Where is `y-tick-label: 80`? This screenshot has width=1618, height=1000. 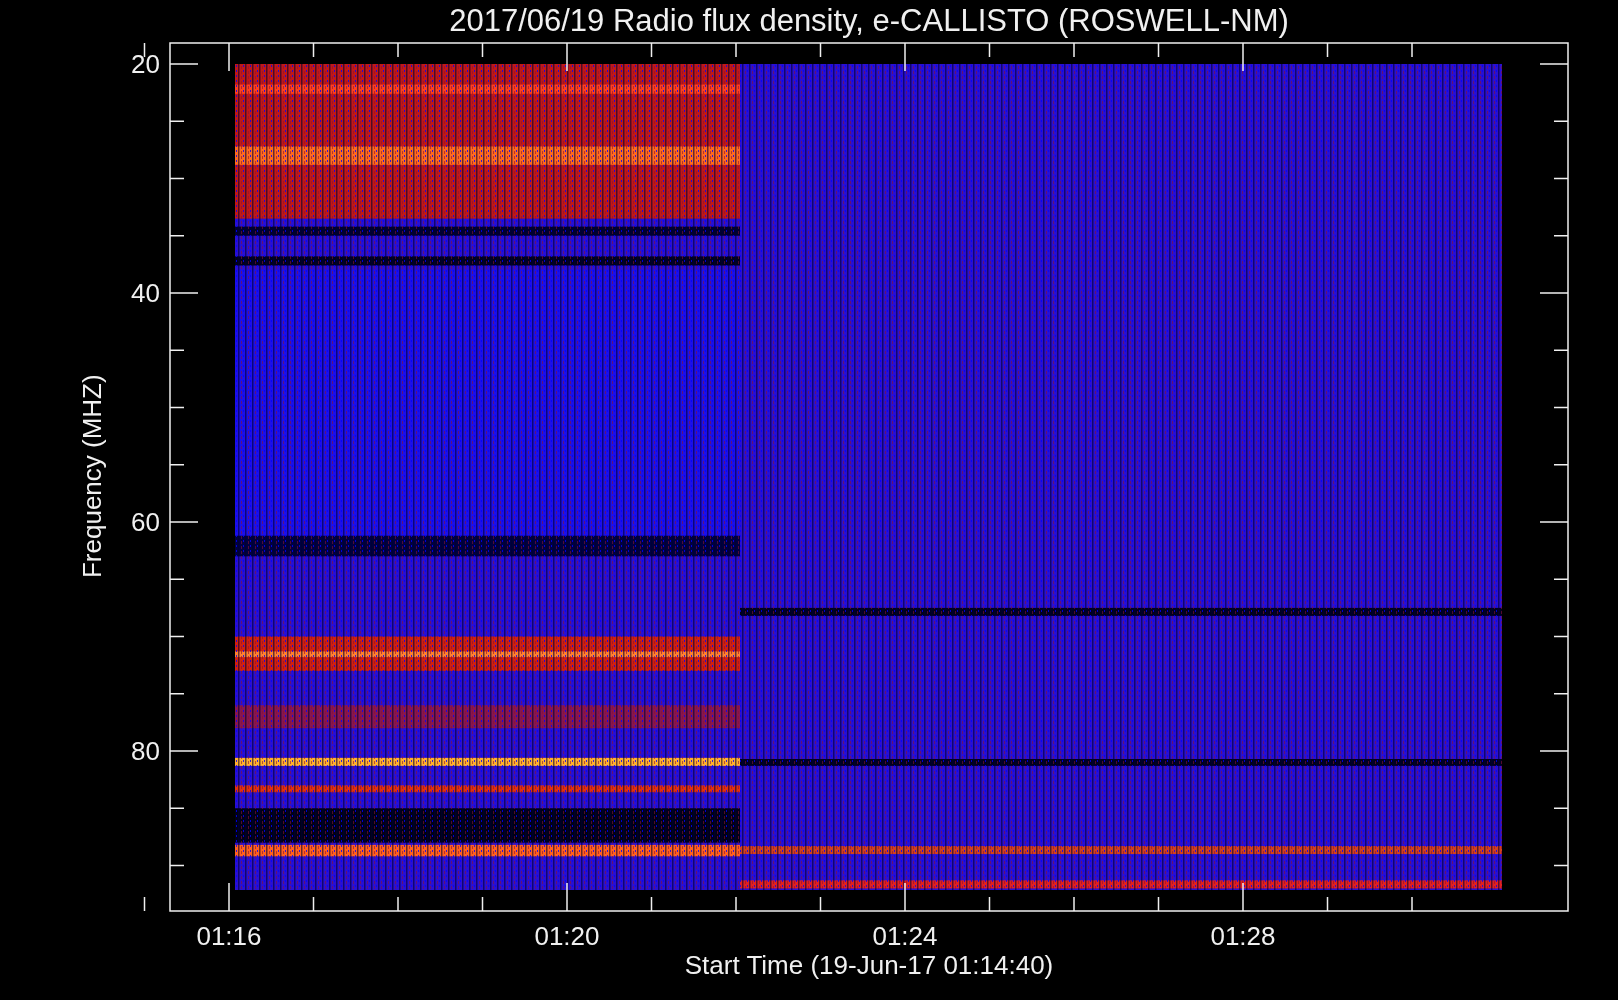 y-tick-label: 80 is located at coordinates (145, 751).